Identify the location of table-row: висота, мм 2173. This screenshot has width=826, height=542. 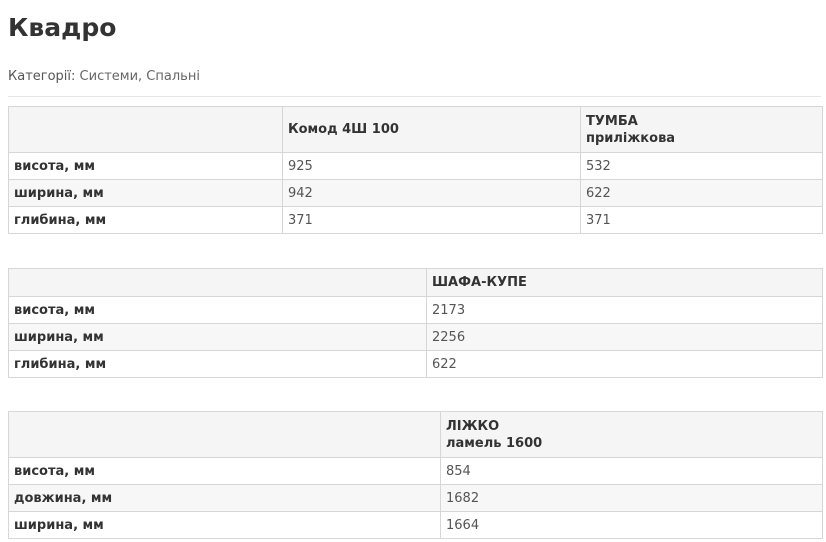
(415, 310).